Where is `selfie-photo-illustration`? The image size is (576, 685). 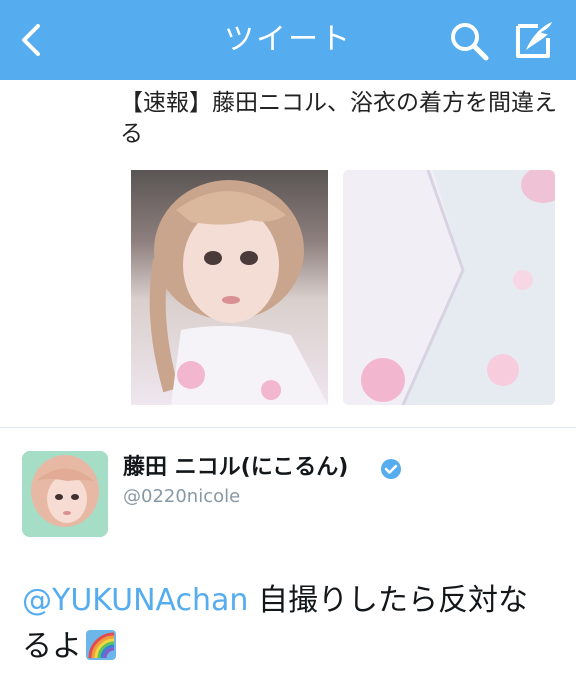 selfie-photo-illustration is located at coordinates (238, 292).